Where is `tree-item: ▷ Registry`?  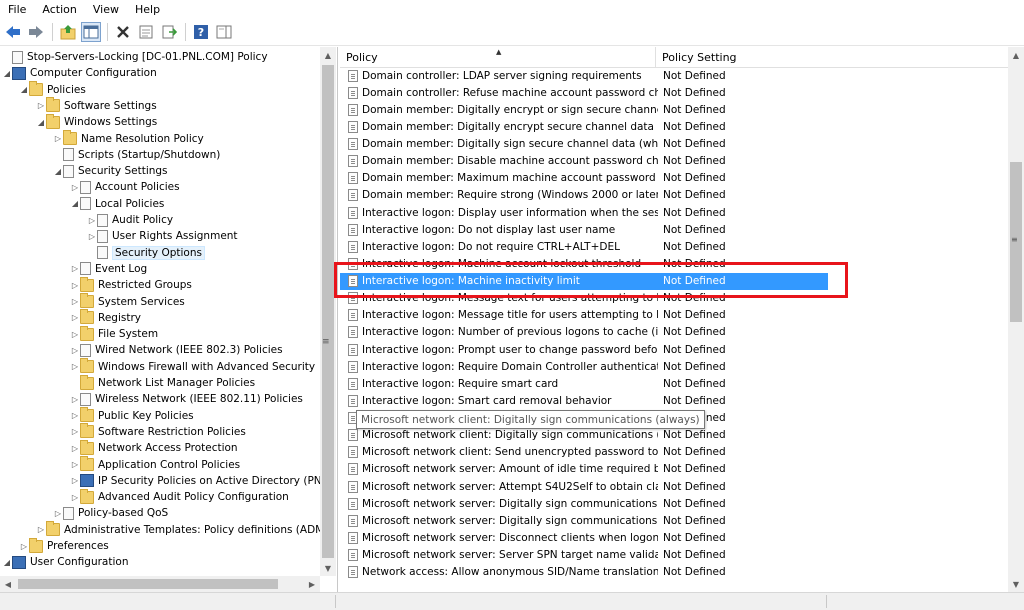 tree-item: ▷ Registry is located at coordinates (105, 317).